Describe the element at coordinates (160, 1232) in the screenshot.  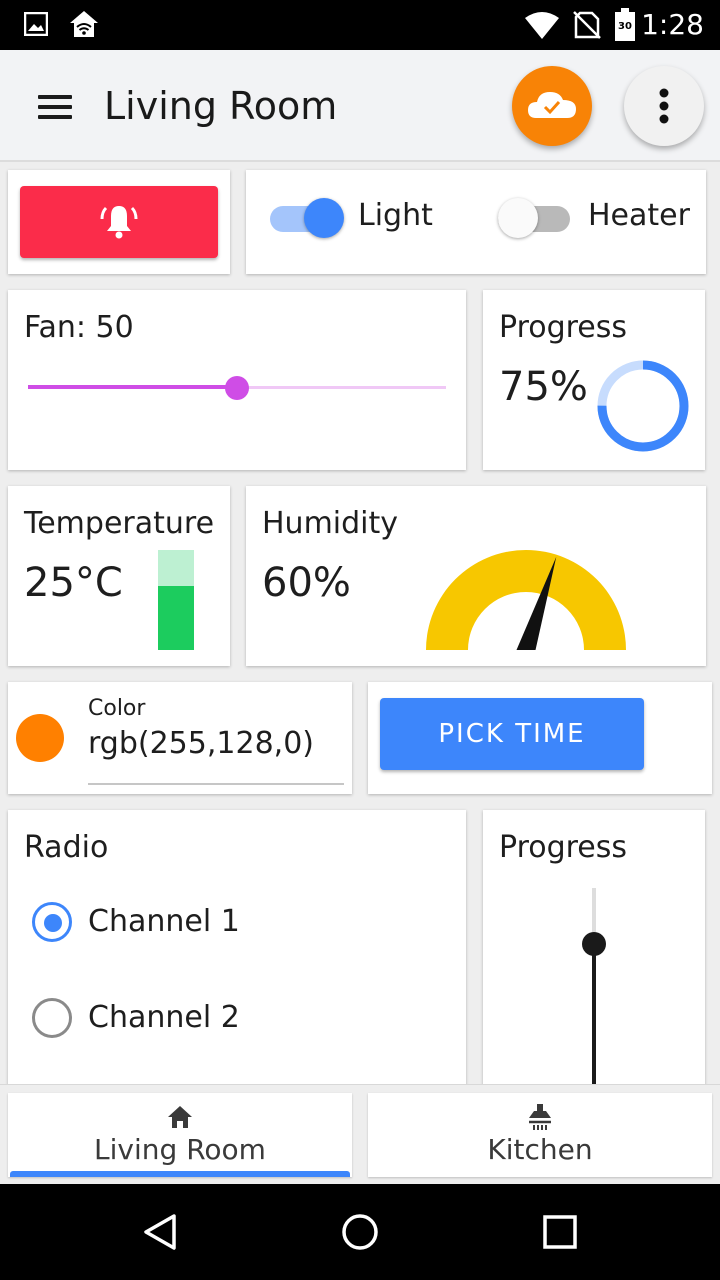
I see `back-icon` at that location.